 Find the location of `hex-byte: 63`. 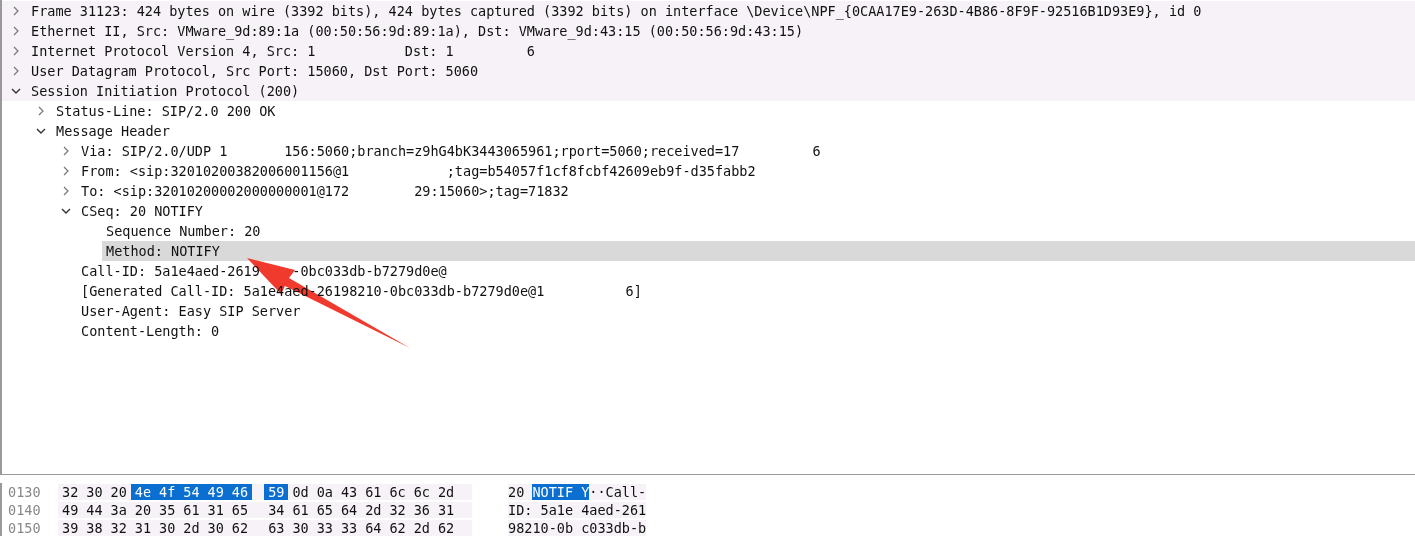

hex-byte: 63 is located at coordinates (276, 528).